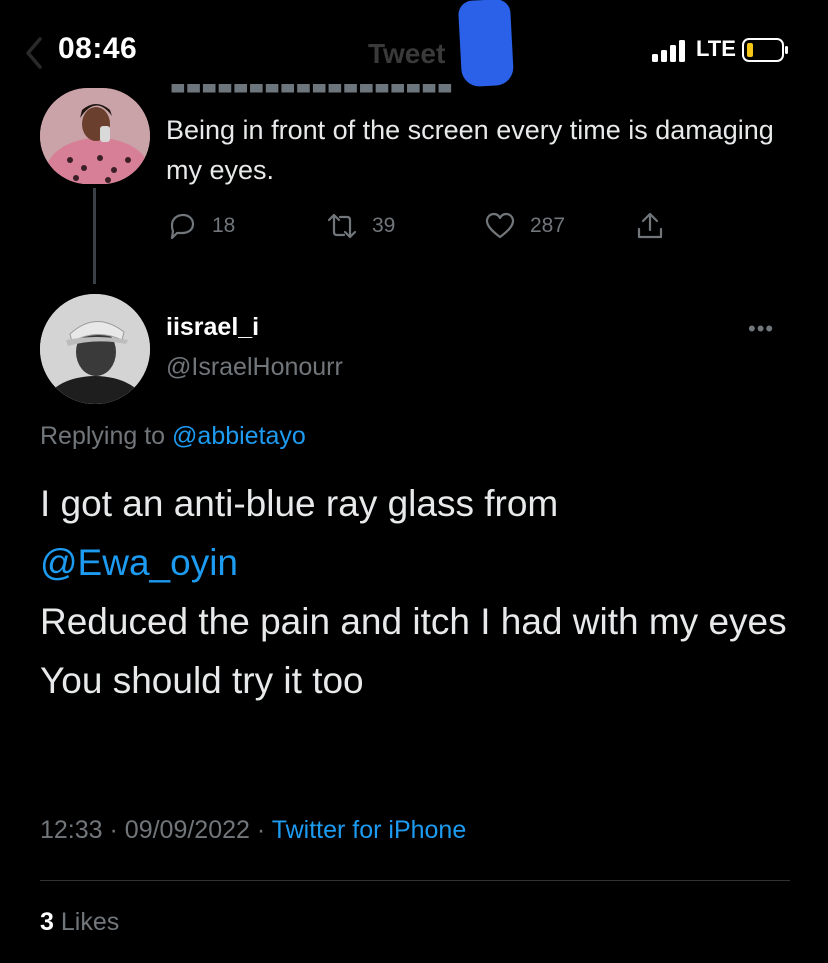 The height and width of the screenshot is (963, 828). What do you see at coordinates (311, 92) in the screenshot?
I see `truncated-header: ■■■■■■■■■■■■■■■■■■` at bounding box center [311, 92].